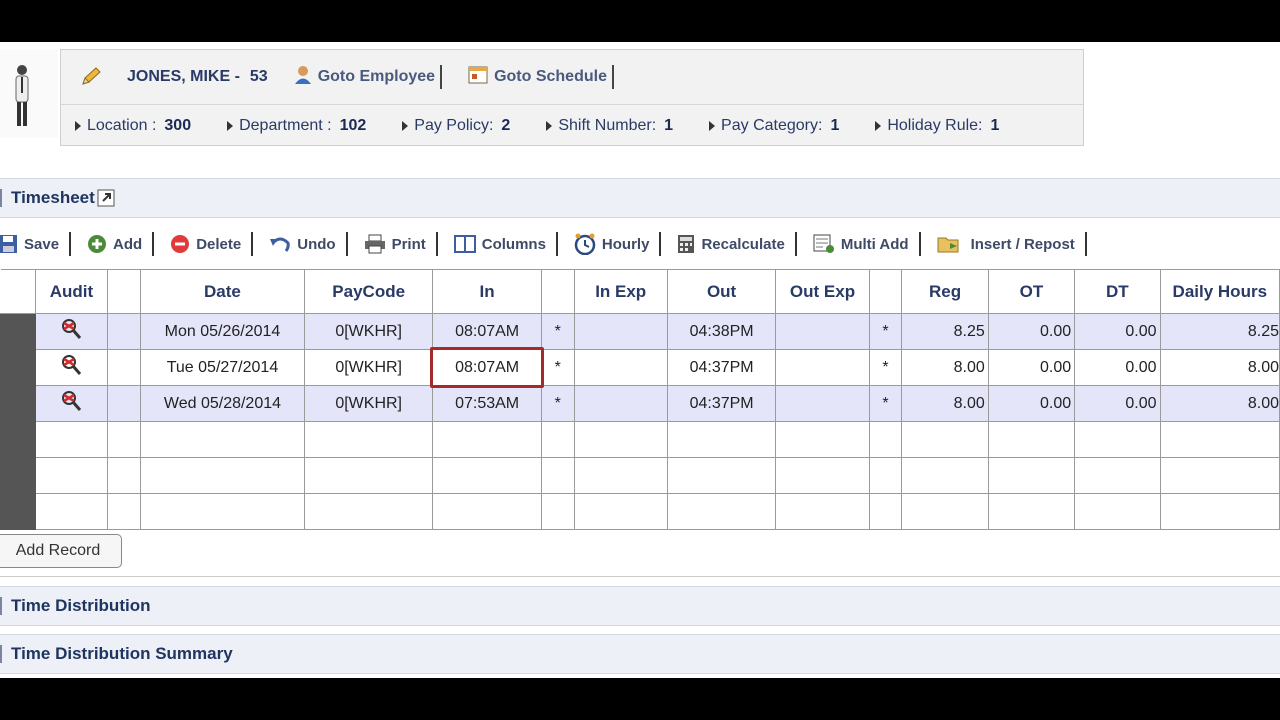 This screenshot has height=720, width=1280. I want to click on goto-employee-link: Goto Employee, so click(364, 77).